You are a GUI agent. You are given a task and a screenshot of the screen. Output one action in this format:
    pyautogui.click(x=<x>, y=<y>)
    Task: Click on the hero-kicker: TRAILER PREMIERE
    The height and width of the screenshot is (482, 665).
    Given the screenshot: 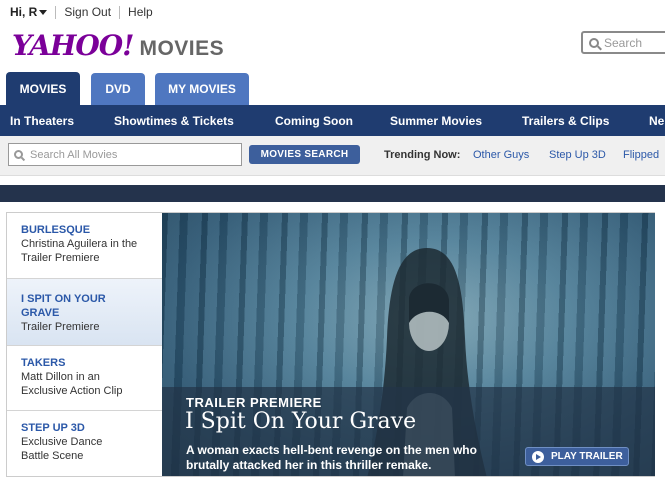 What is the action you would take?
    pyautogui.click(x=254, y=402)
    